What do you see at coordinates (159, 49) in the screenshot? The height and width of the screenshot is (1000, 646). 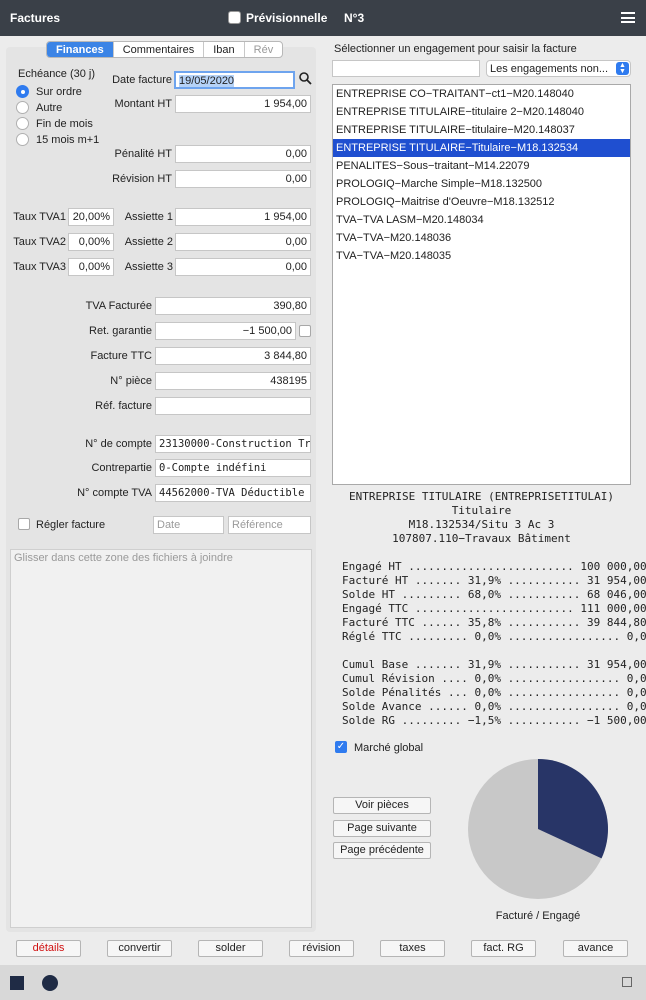 I see `tab-commentaires: Commentaires` at bounding box center [159, 49].